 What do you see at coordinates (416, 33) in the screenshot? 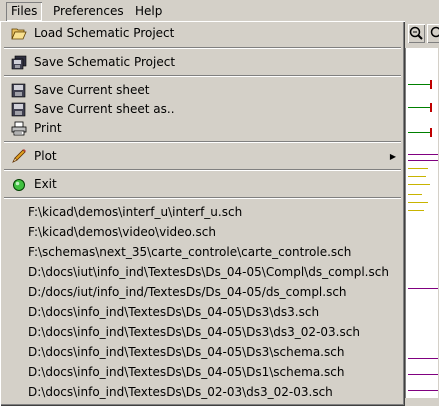
I see `zoom-icon` at bounding box center [416, 33].